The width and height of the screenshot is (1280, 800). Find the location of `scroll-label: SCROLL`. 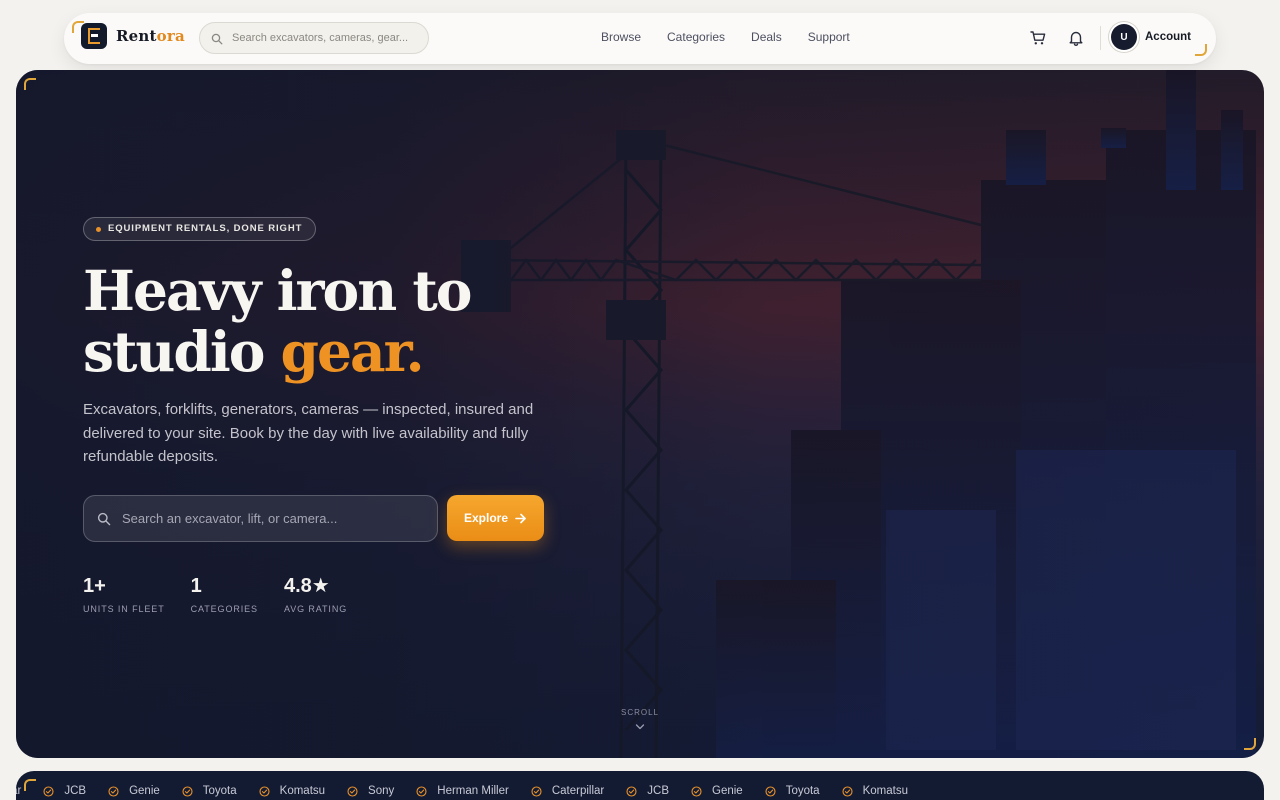

scroll-label: SCROLL is located at coordinates (639, 712).